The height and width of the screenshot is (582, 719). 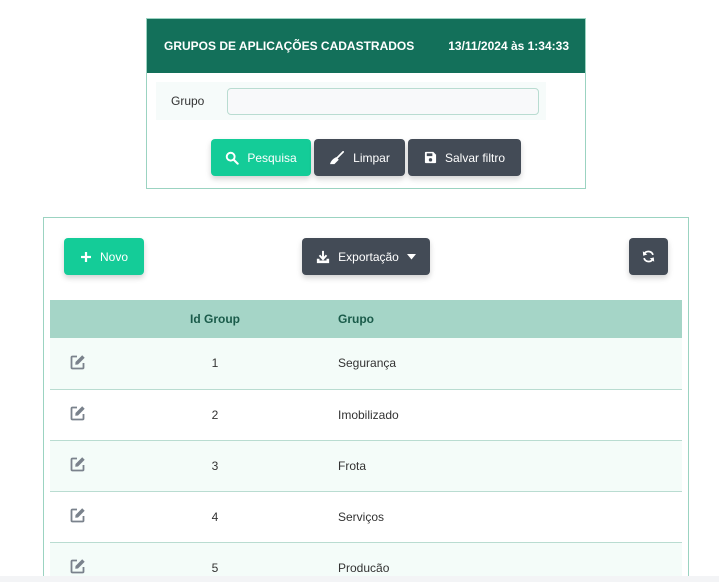 I want to click on cell-group: Imobilizado, so click(x=488, y=415).